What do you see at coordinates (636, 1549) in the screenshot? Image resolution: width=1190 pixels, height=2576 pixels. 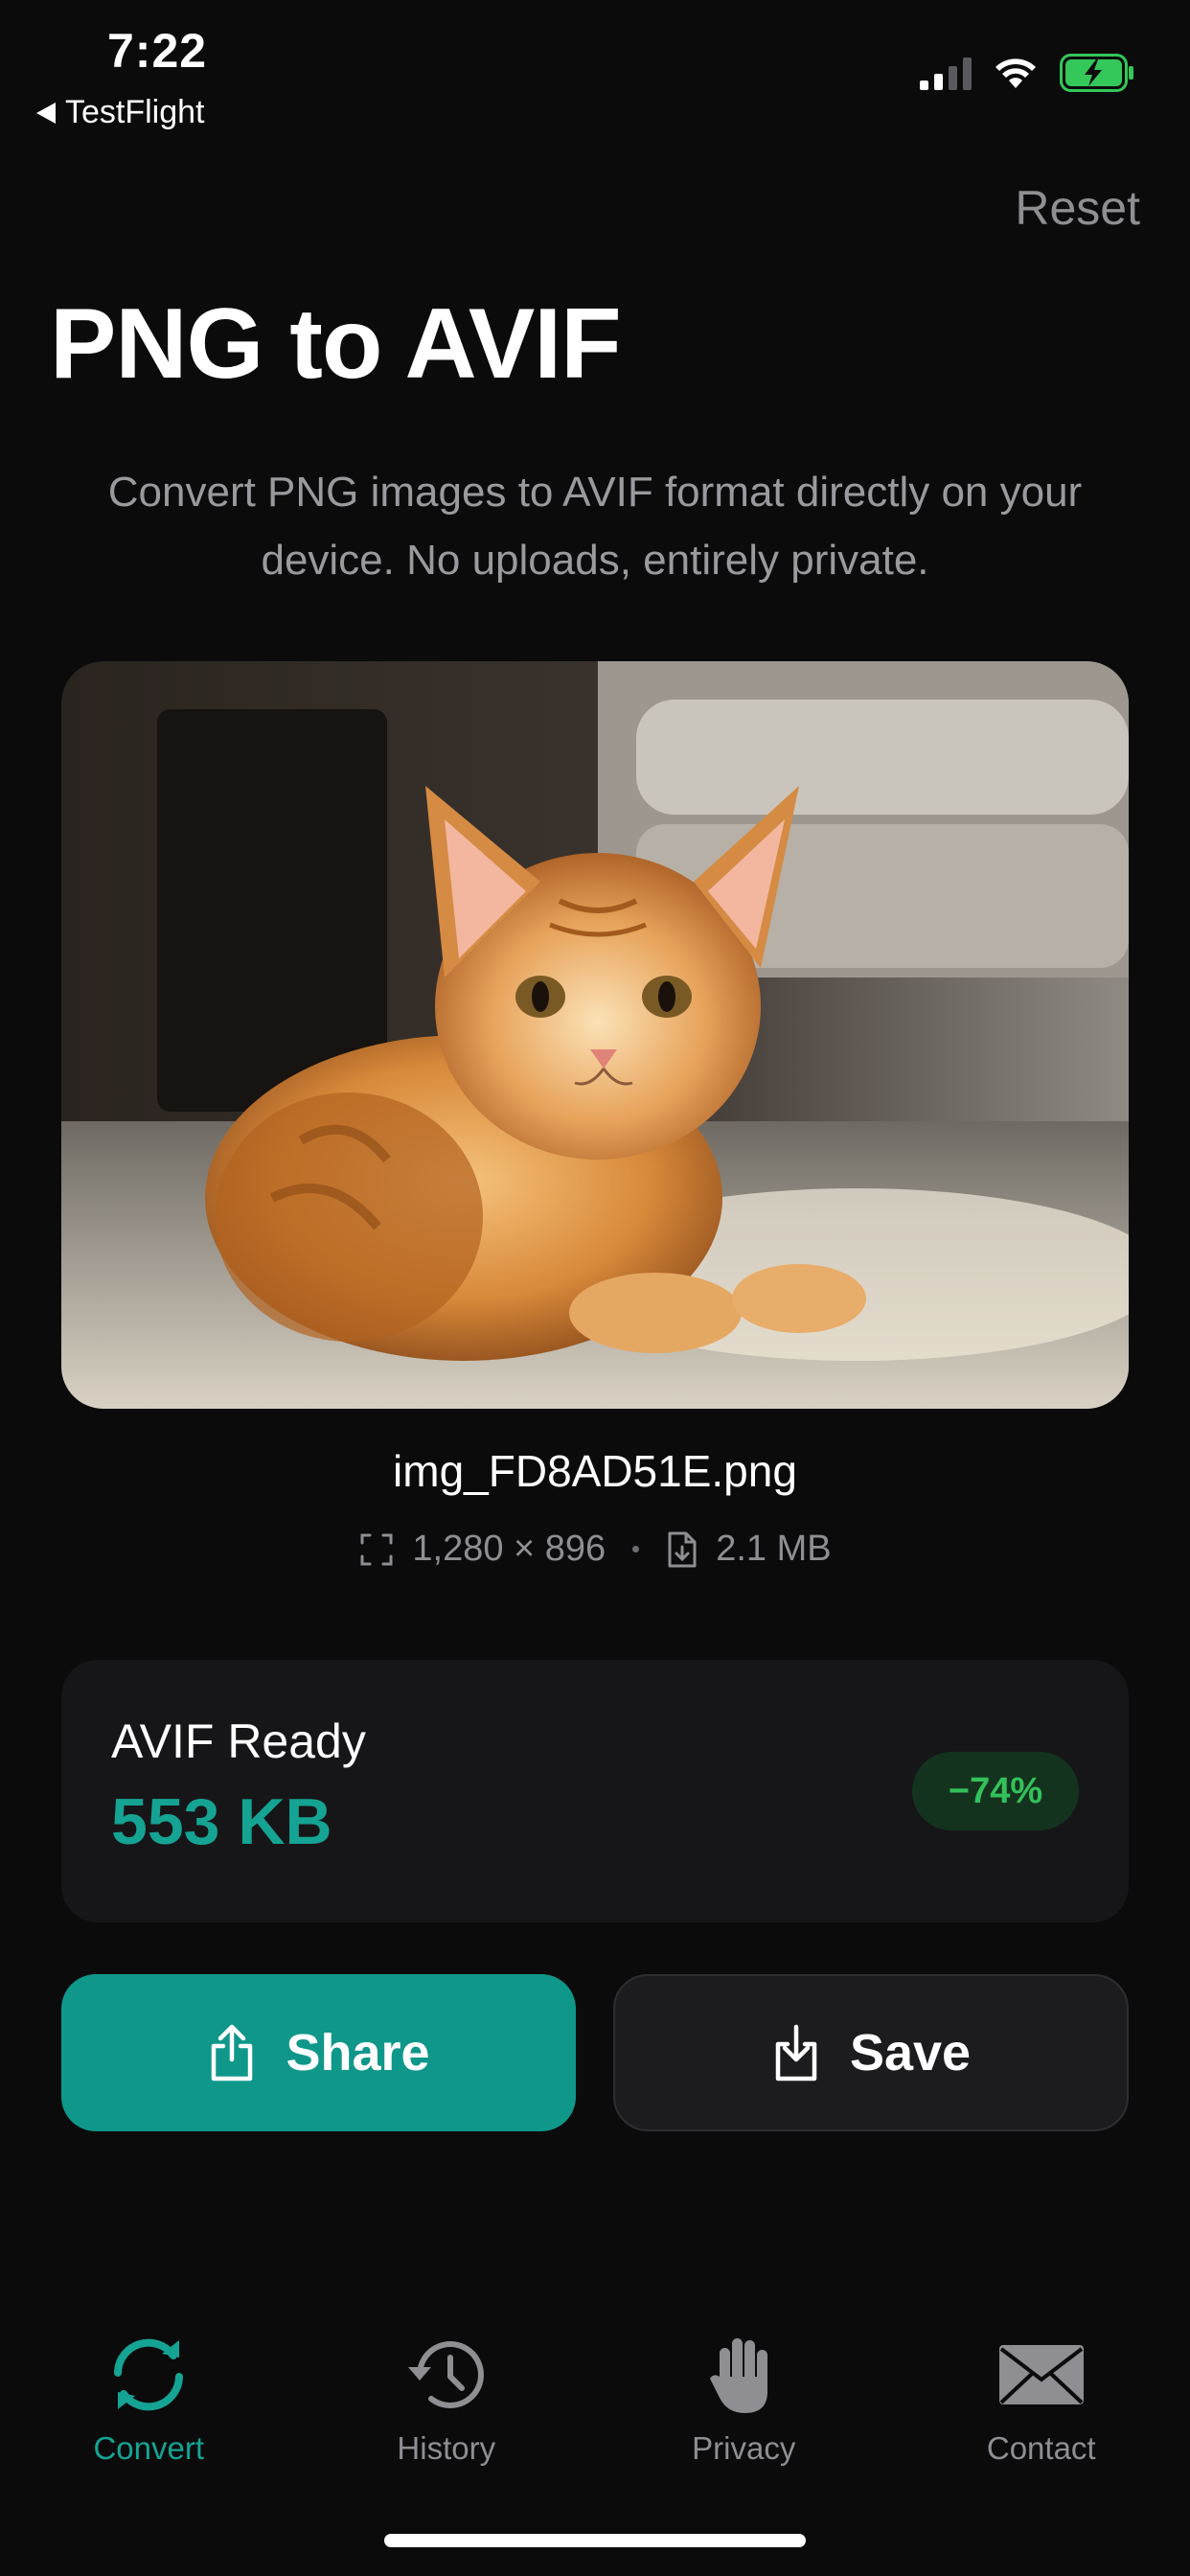 I see `separator-dot` at bounding box center [636, 1549].